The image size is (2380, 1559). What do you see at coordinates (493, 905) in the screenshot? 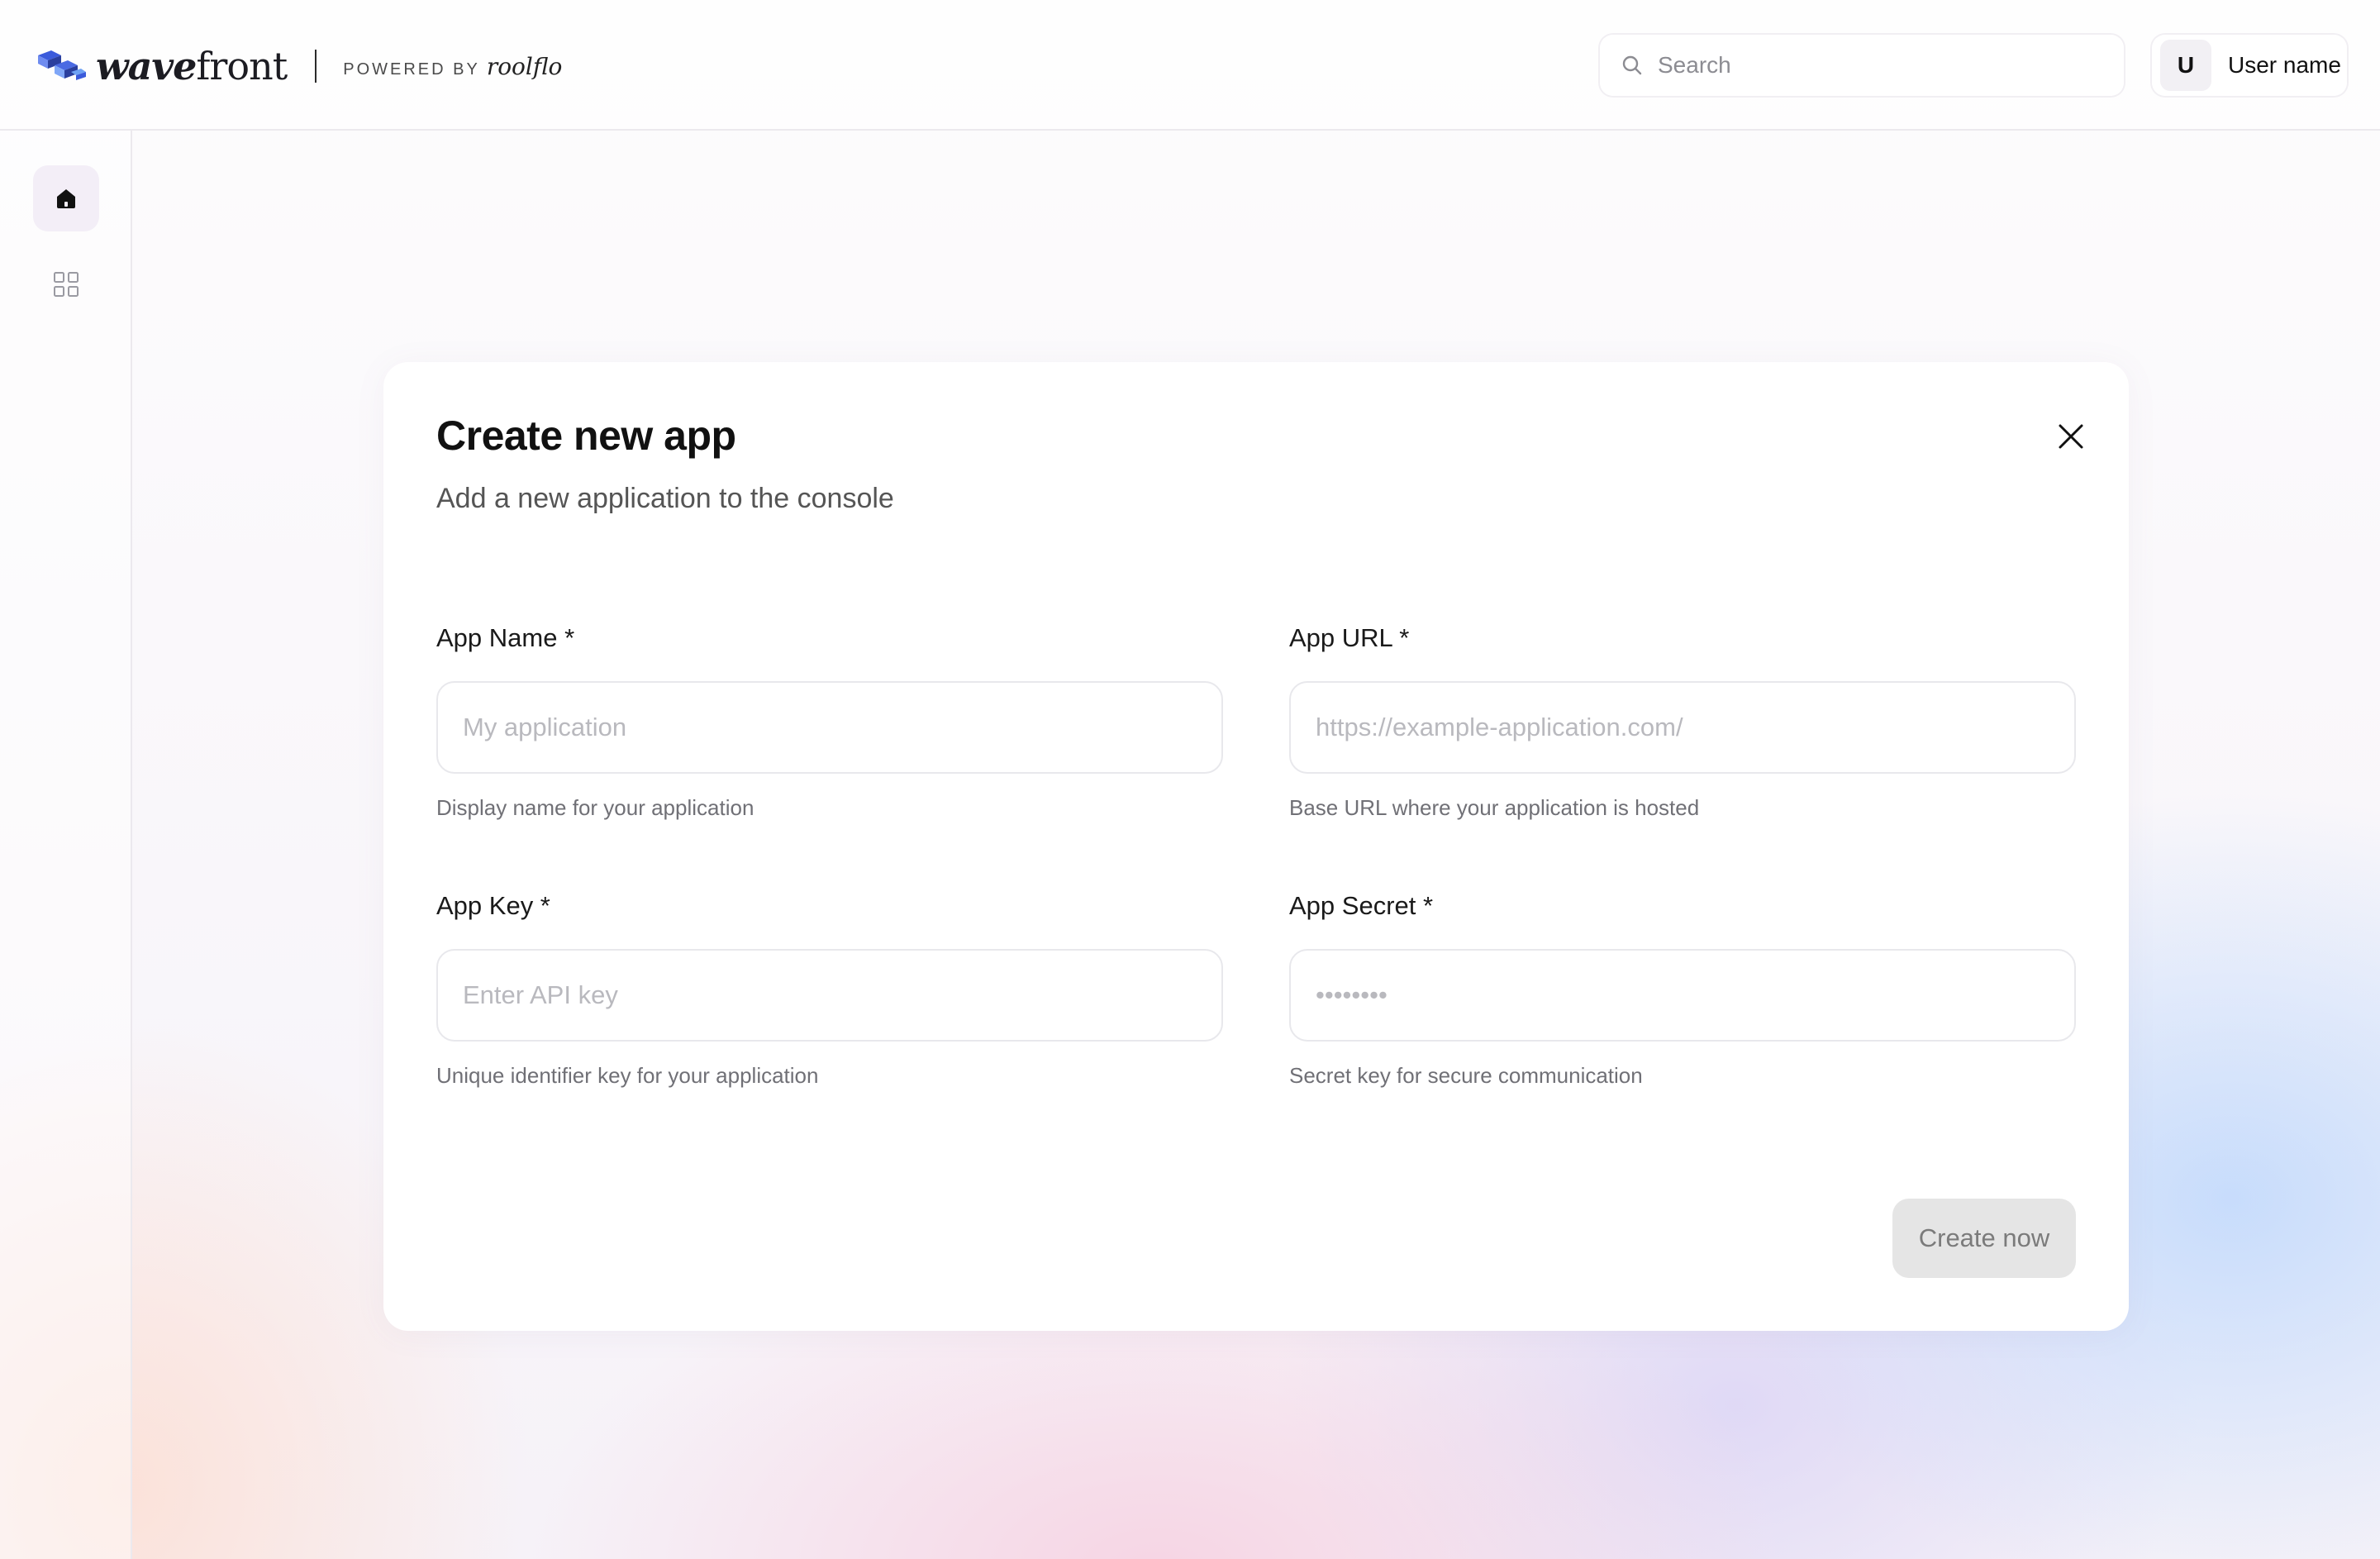
I see `app-key-label: App Key *` at bounding box center [493, 905].